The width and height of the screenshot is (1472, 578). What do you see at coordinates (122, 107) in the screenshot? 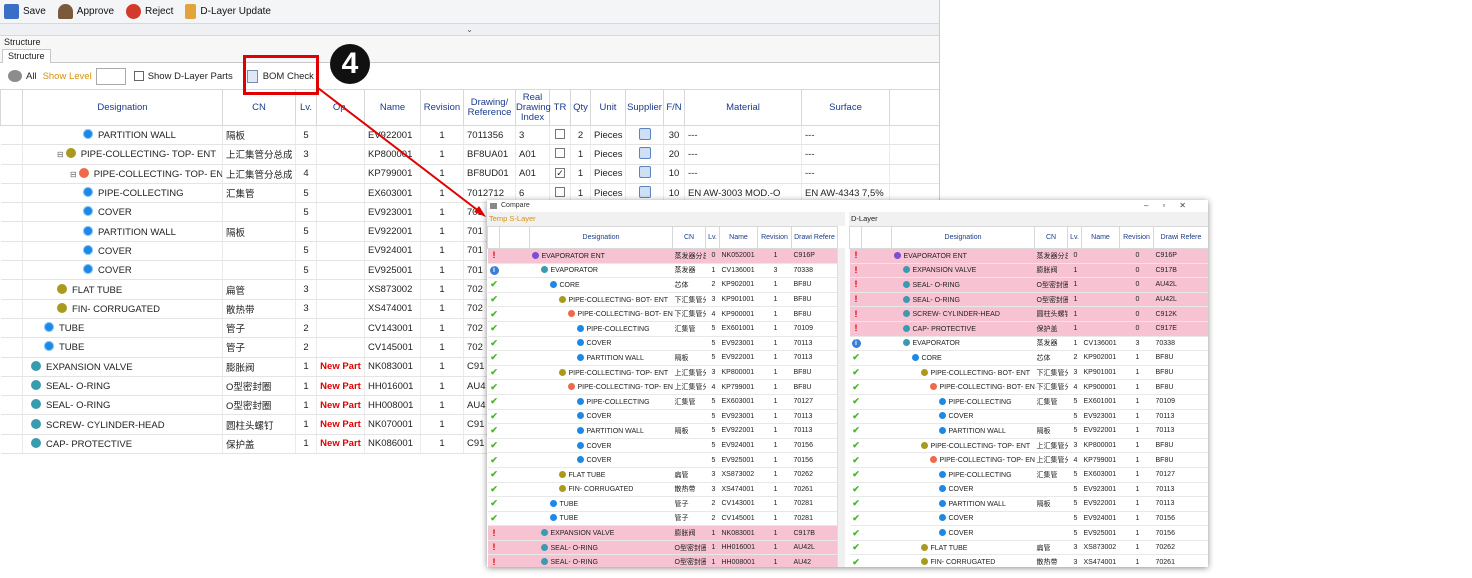
I see `column-header: Designation` at bounding box center [122, 107].